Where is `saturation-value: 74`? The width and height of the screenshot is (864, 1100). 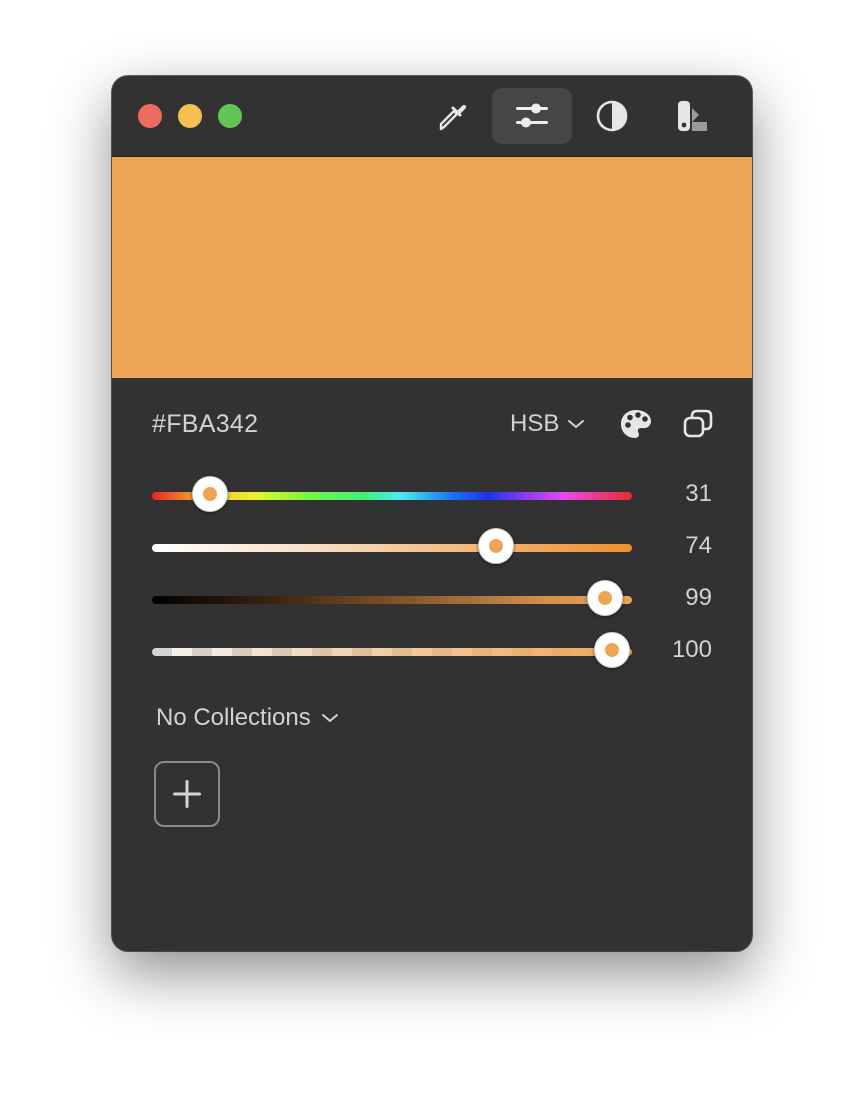 saturation-value: 74 is located at coordinates (677, 546).